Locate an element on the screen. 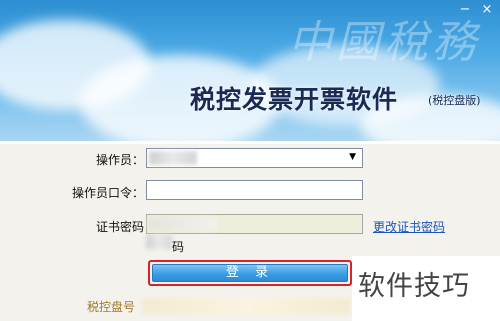 This screenshot has height=321, width=500. operator-select: ▼ is located at coordinates (254, 158).